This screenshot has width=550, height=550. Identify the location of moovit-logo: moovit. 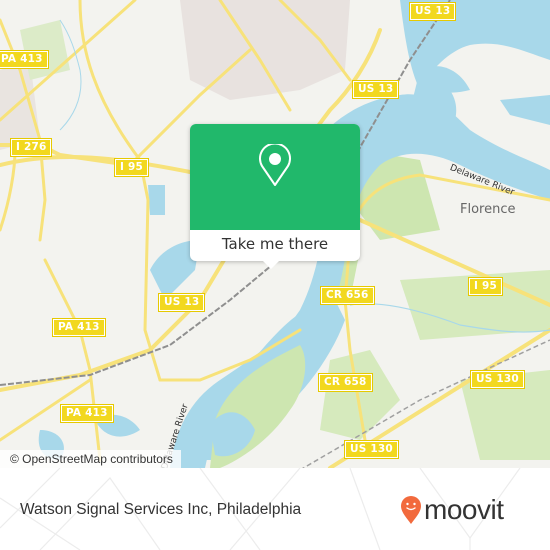
(452, 510).